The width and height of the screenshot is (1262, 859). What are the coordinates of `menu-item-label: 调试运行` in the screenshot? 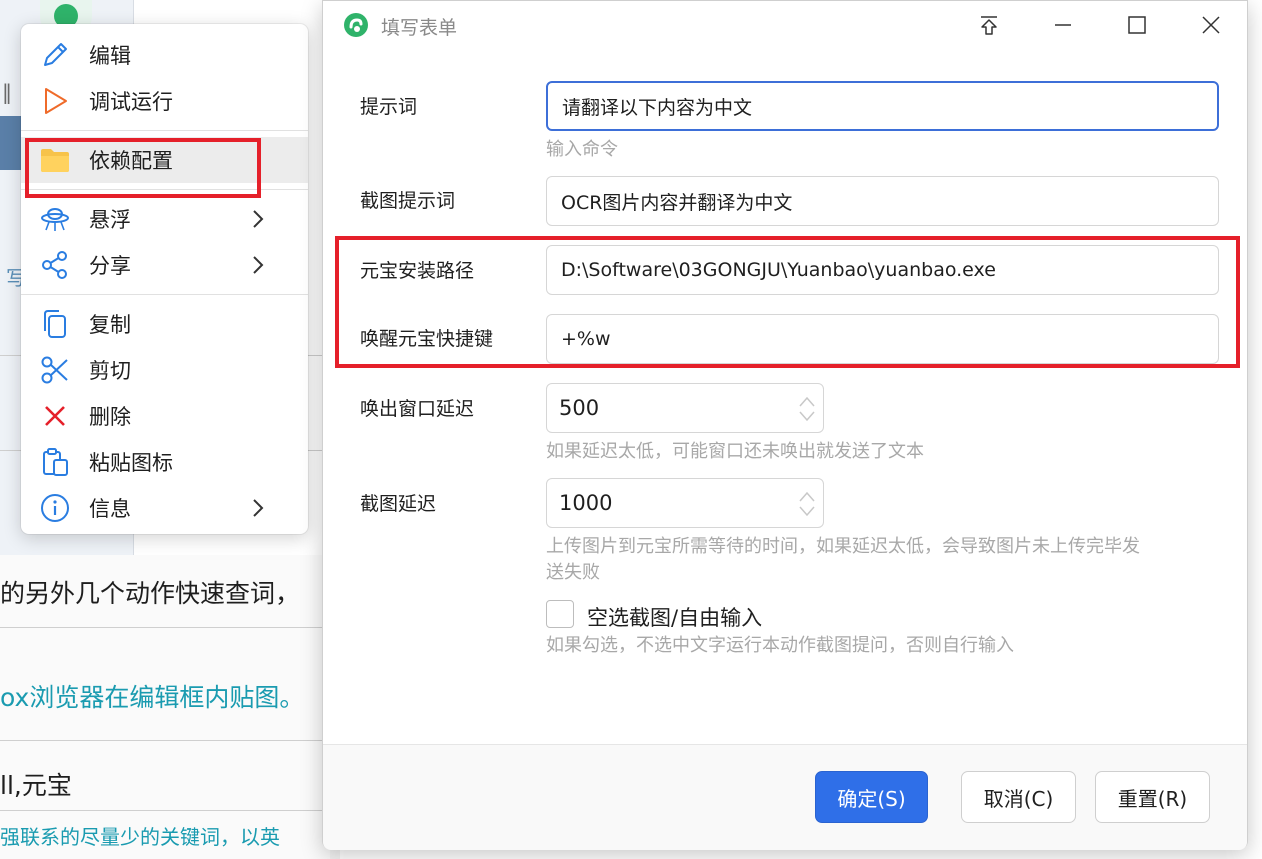 It's located at (131, 102).